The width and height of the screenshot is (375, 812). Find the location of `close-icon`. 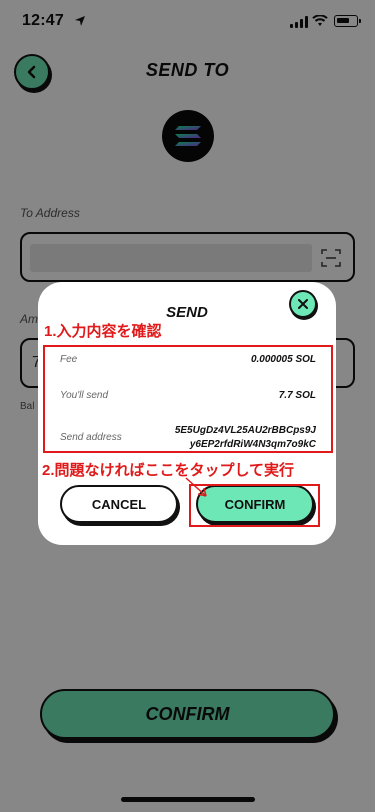

close-icon is located at coordinates (303, 304).